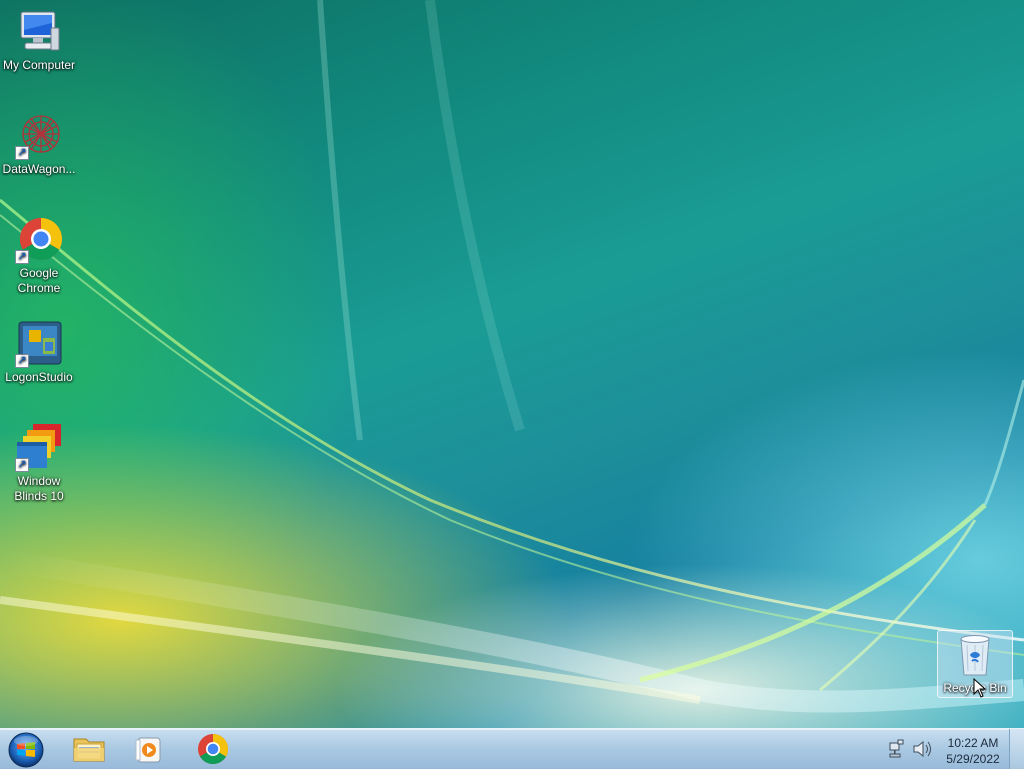 The height and width of the screenshot is (773, 1024). I want to click on media-player-icon, so click(148, 750).